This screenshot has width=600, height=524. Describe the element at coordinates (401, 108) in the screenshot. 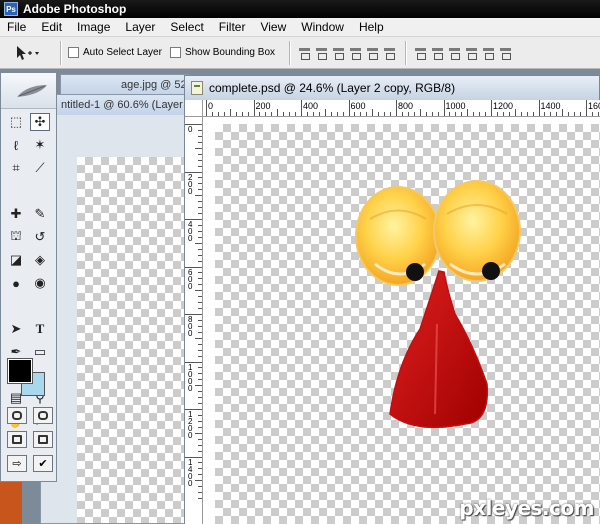

I see `horizontal-ruler: 0 200 400 600 800 1000 1200 1400 1600` at that location.